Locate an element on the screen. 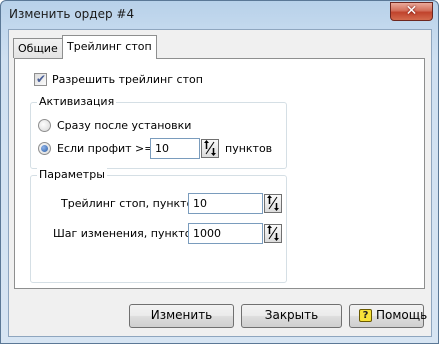  modify-button: Изменить is located at coordinates (181, 316).